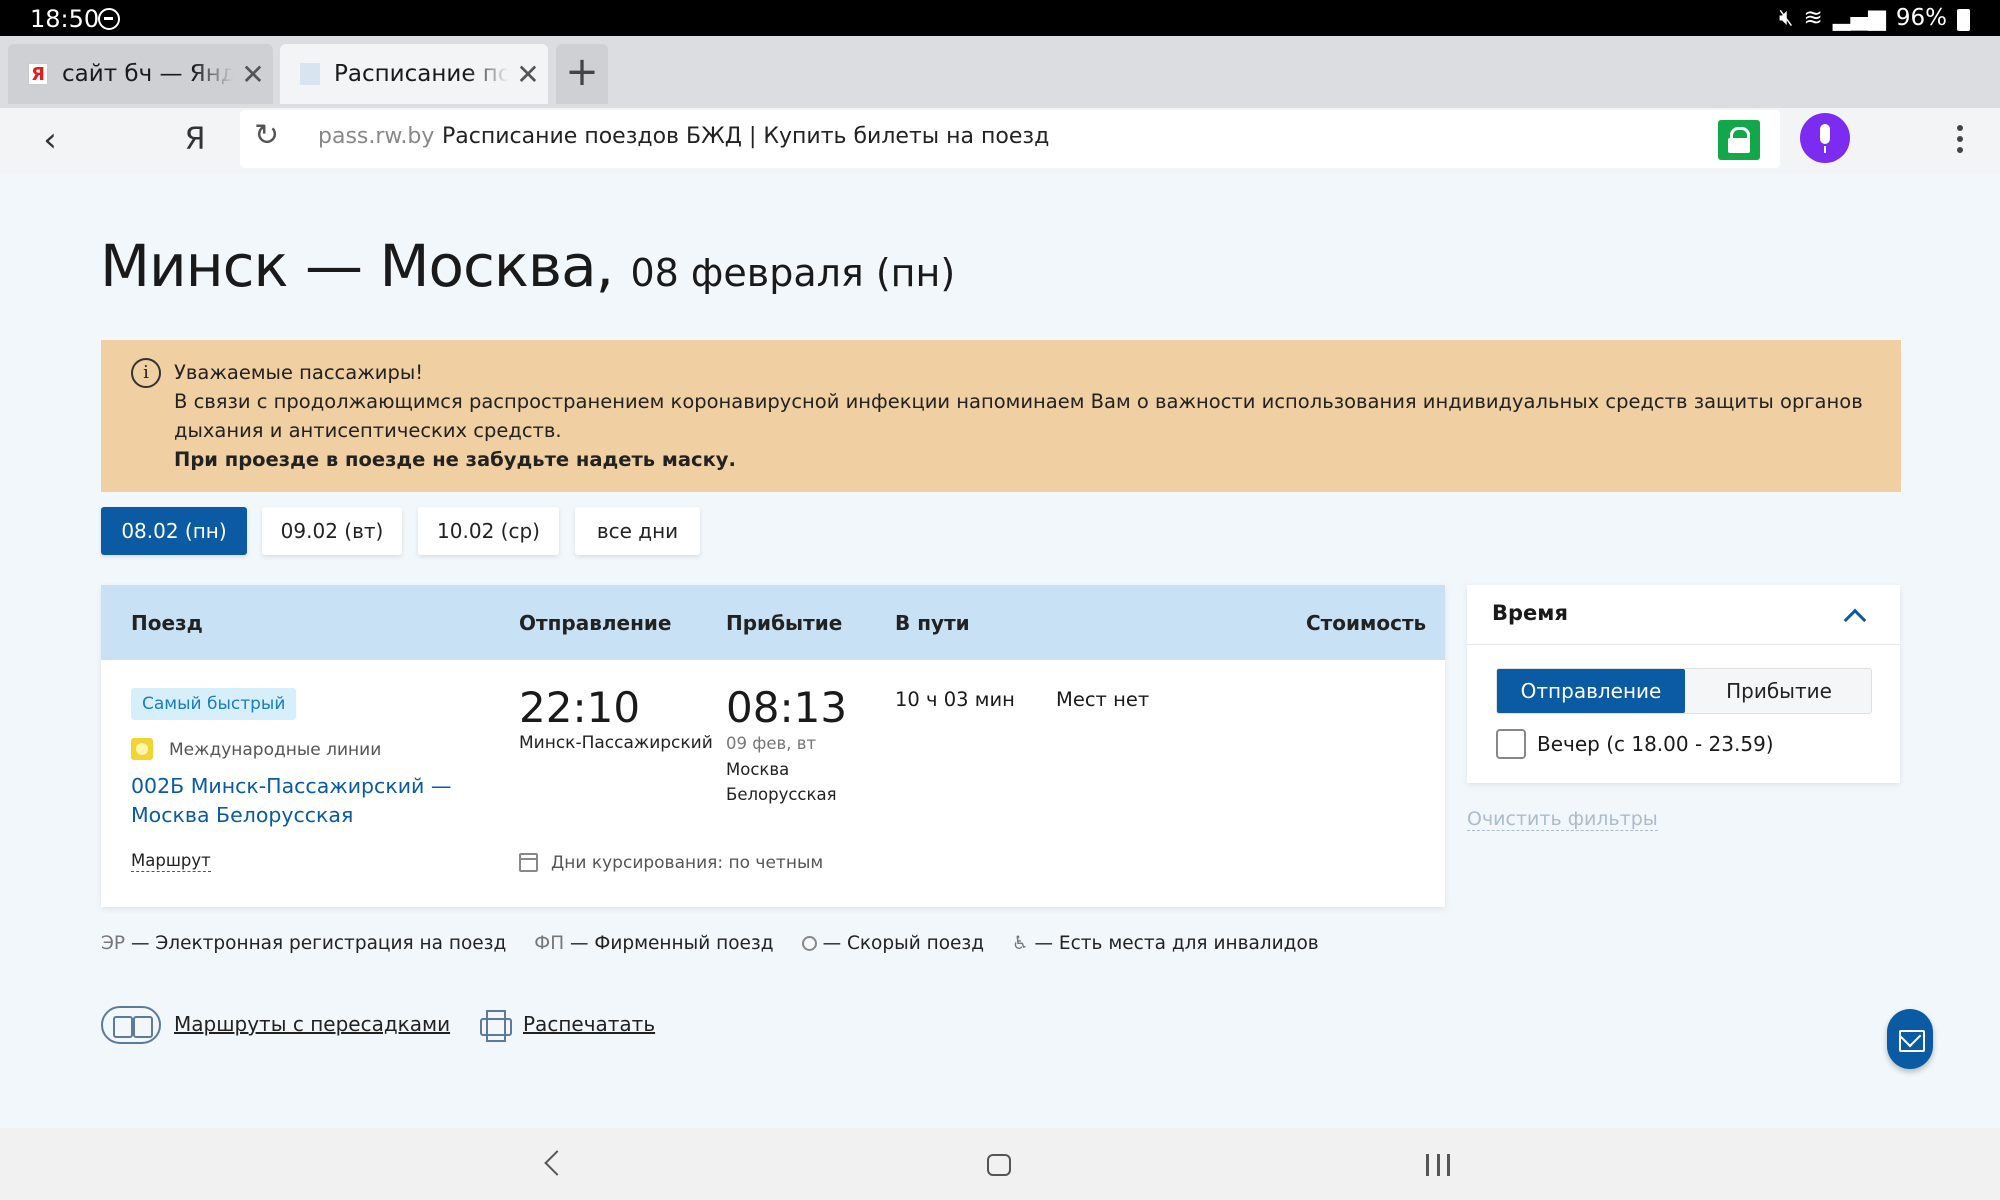 This screenshot has height=1200, width=2000. Describe the element at coordinates (1591, 691) in the screenshot. I see `toggle-departure: Отправление` at that location.